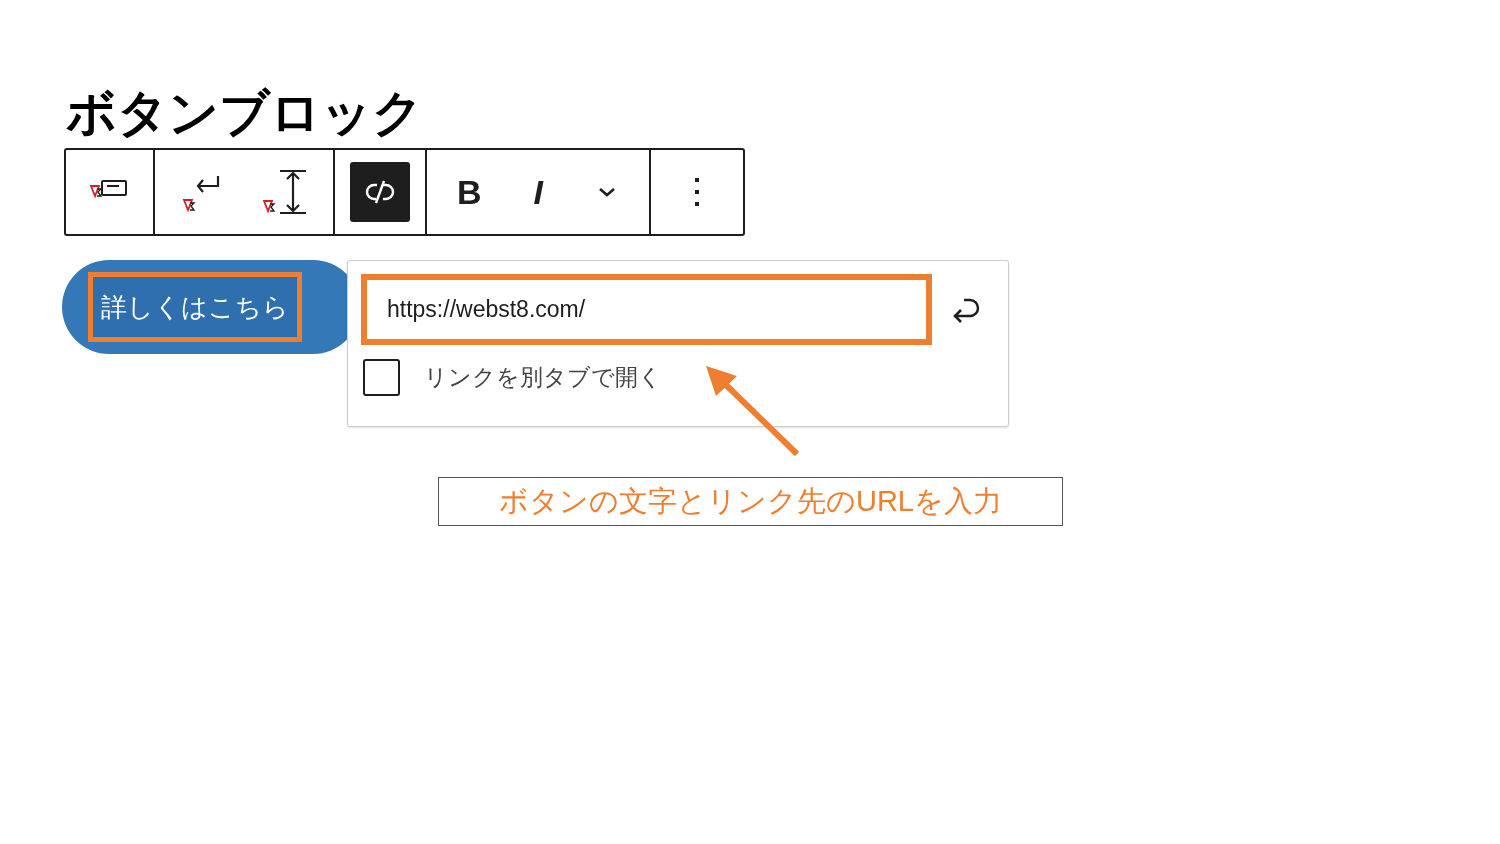 Image resolution: width=1500 pixels, height=844 pixels. What do you see at coordinates (750, 501) in the screenshot?
I see `annotation-caption: ボタンの文字とリンク先のURLを入力` at bounding box center [750, 501].